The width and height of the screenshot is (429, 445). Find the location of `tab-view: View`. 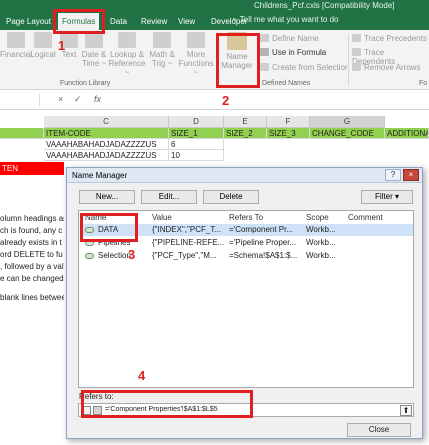

tab-view: View is located at coordinates (186, 21).